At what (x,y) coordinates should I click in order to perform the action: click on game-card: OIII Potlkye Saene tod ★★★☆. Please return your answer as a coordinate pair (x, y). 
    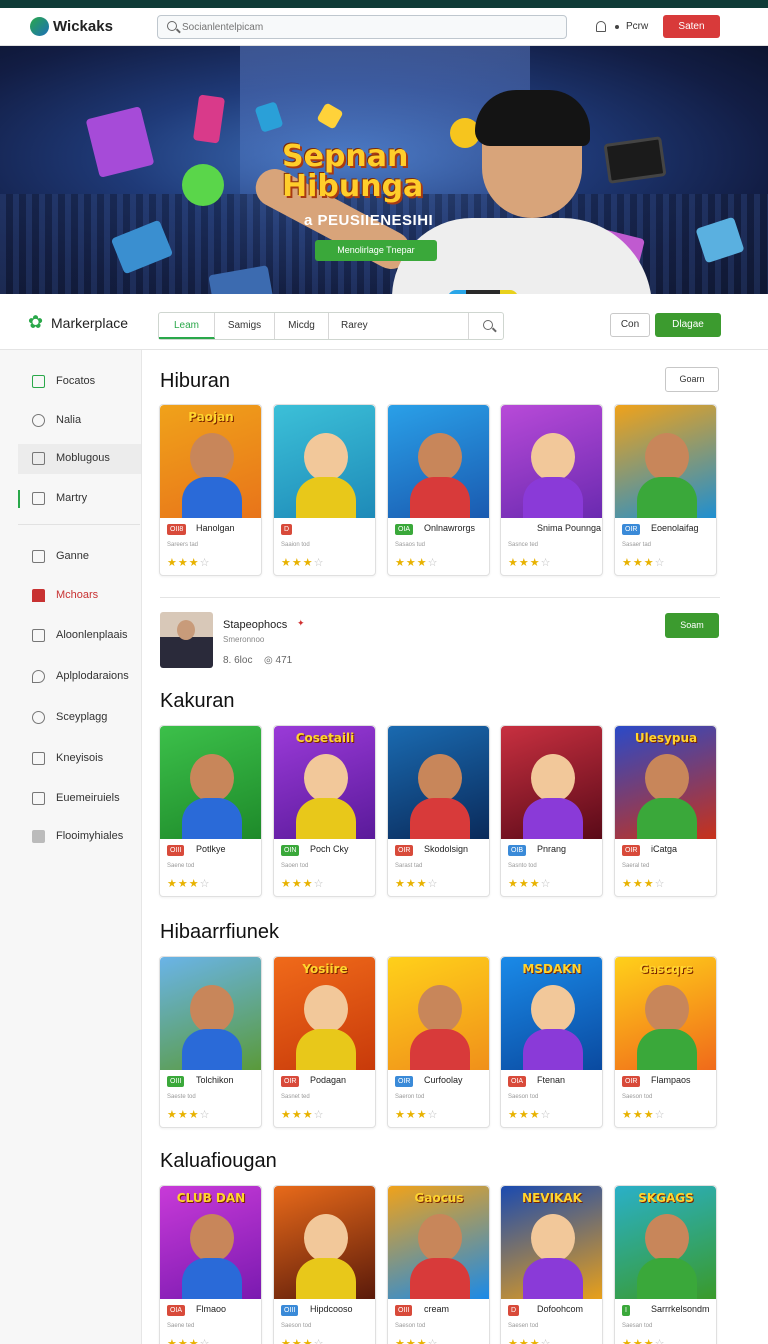
    Looking at the image, I should click on (210, 811).